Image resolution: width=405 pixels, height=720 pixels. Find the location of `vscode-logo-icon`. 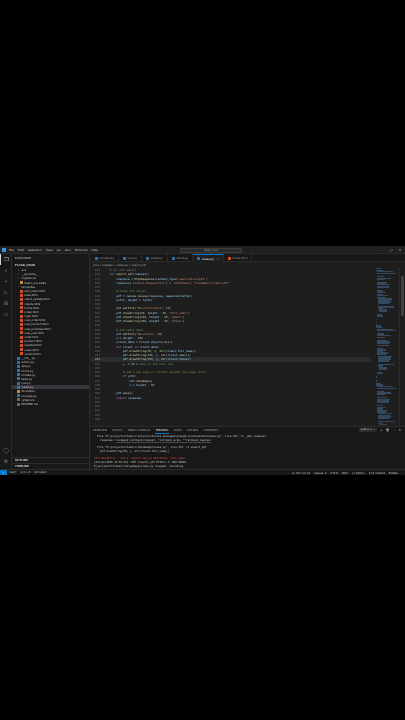

vscode-logo-icon is located at coordinates (4, 249).